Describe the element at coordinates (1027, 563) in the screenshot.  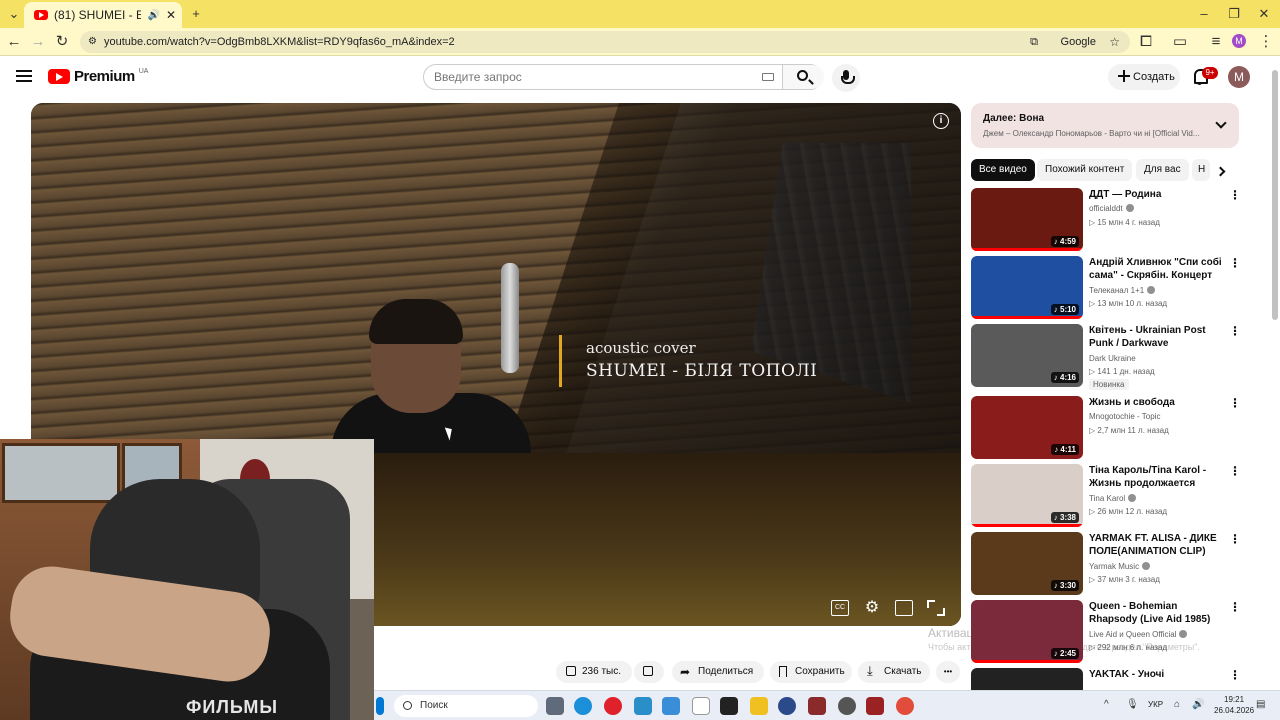
I see `video-thumbnail: ♪ 3:30` at that location.